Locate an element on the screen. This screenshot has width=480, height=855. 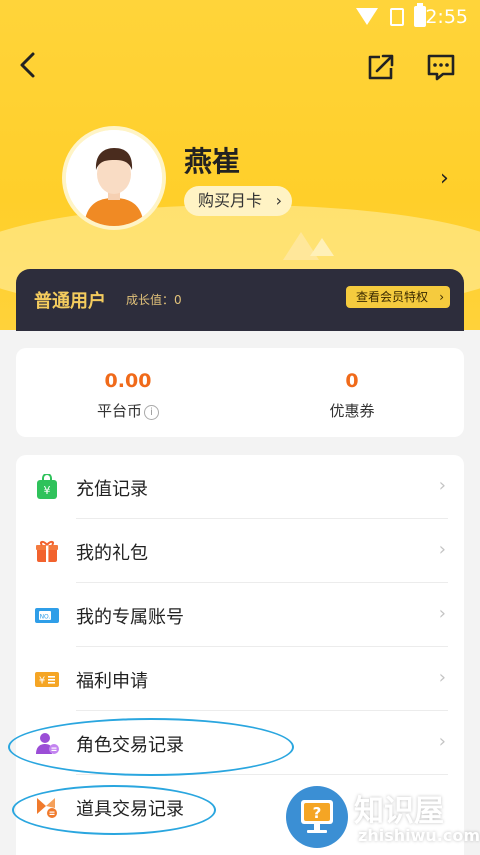
highlight-ring-item-trade is located at coordinates (114, 810).